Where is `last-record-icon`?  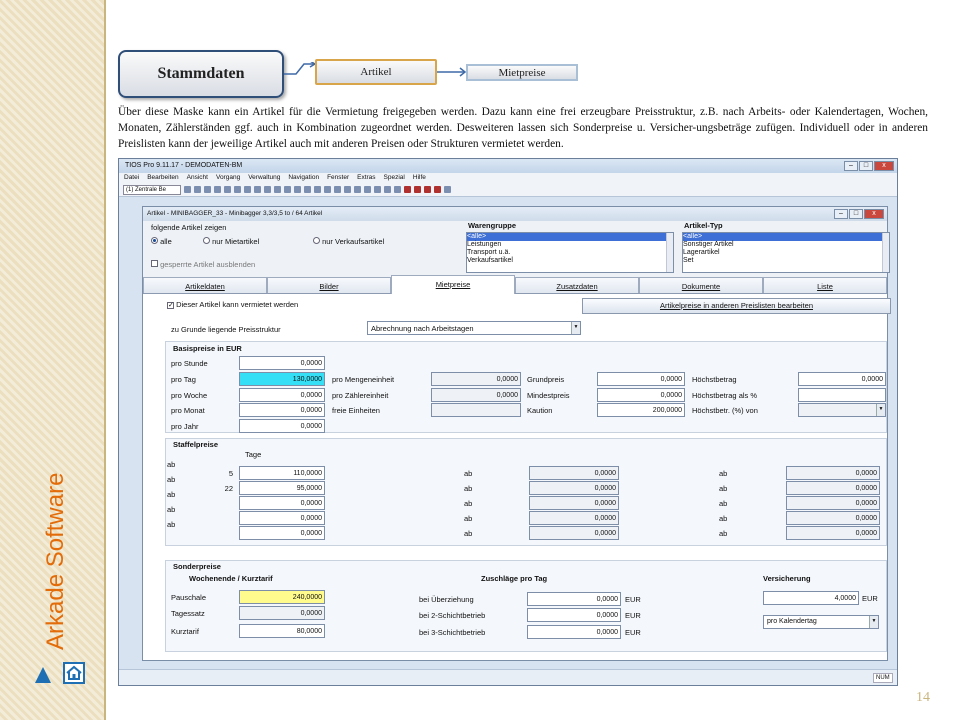 last-record-icon is located at coordinates (437, 189).